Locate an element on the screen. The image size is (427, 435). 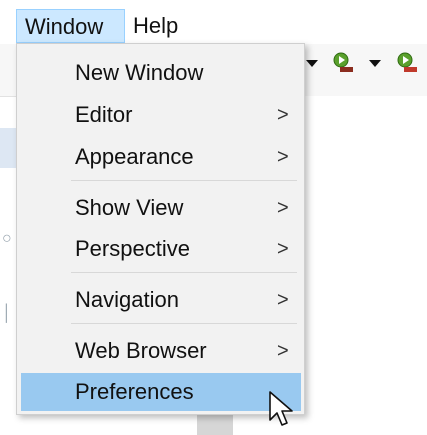
menu-item-editor: Editor > is located at coordinates (161, 115).